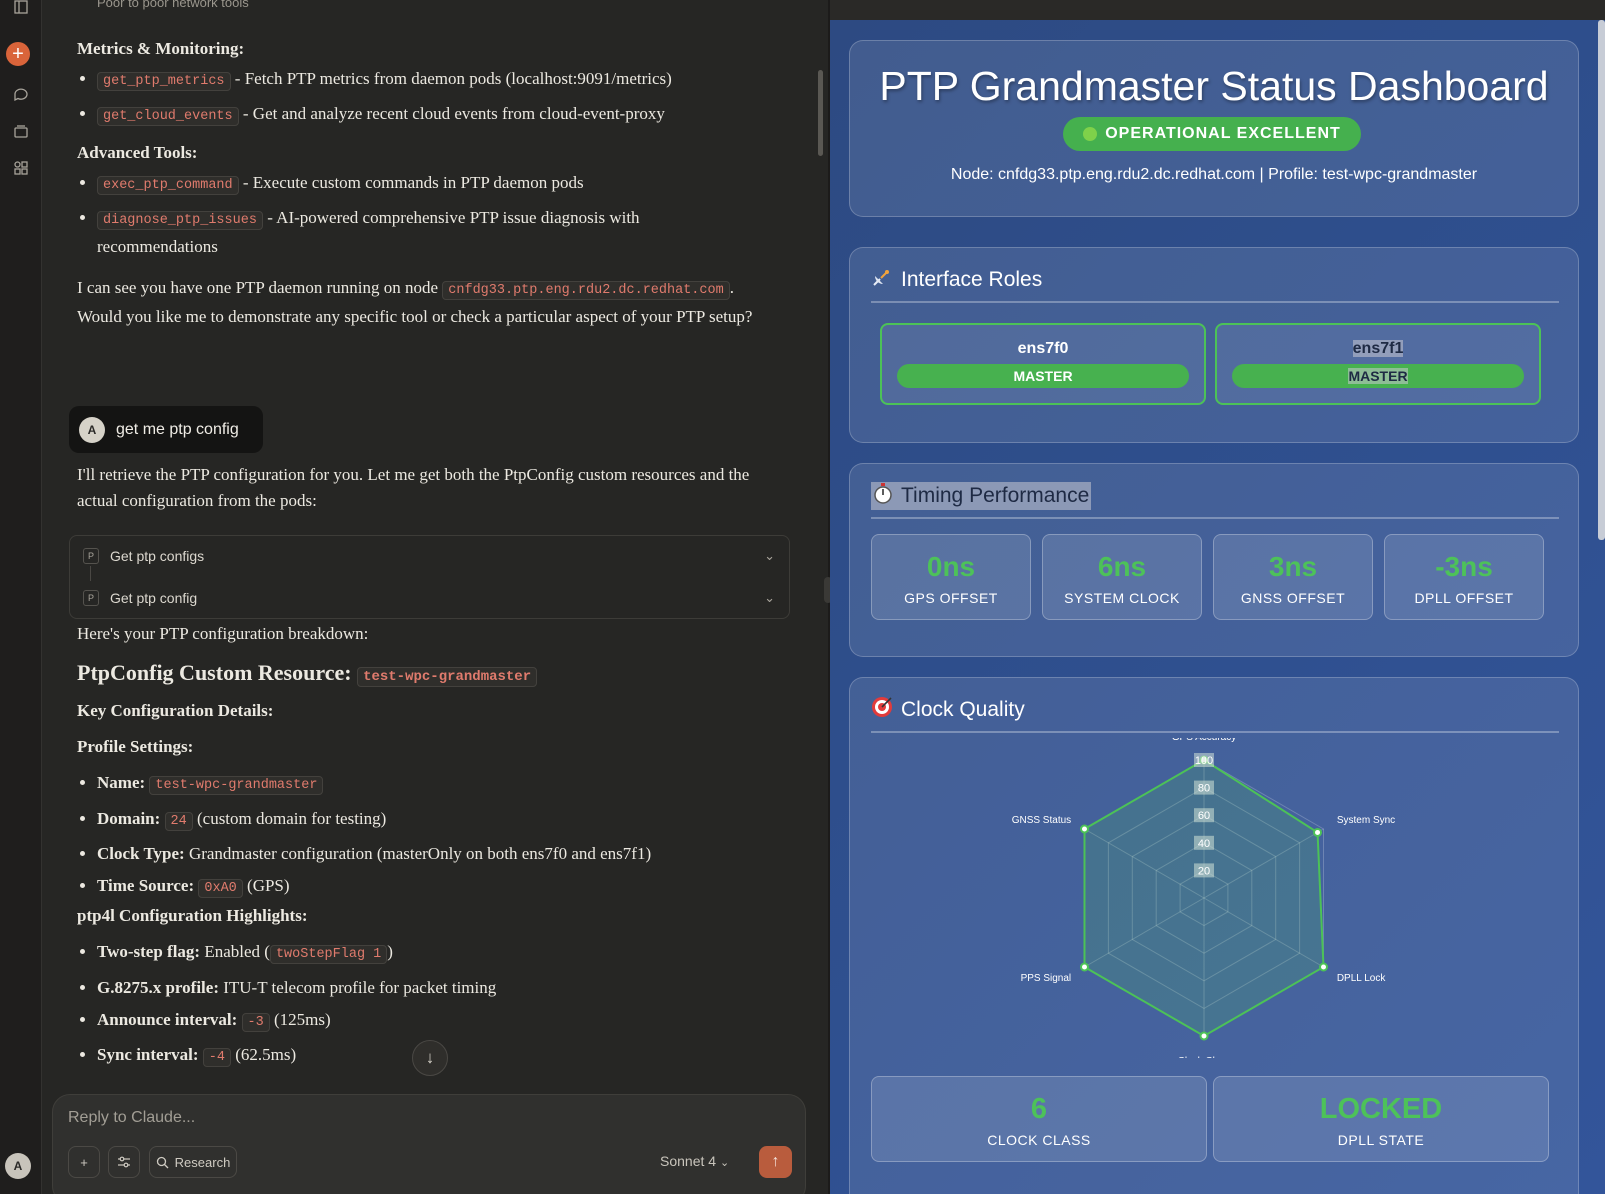  What do you see at coordinates (21, 95) in the screenshot?
I see `chats-icon` at bounding box center [21, 95].